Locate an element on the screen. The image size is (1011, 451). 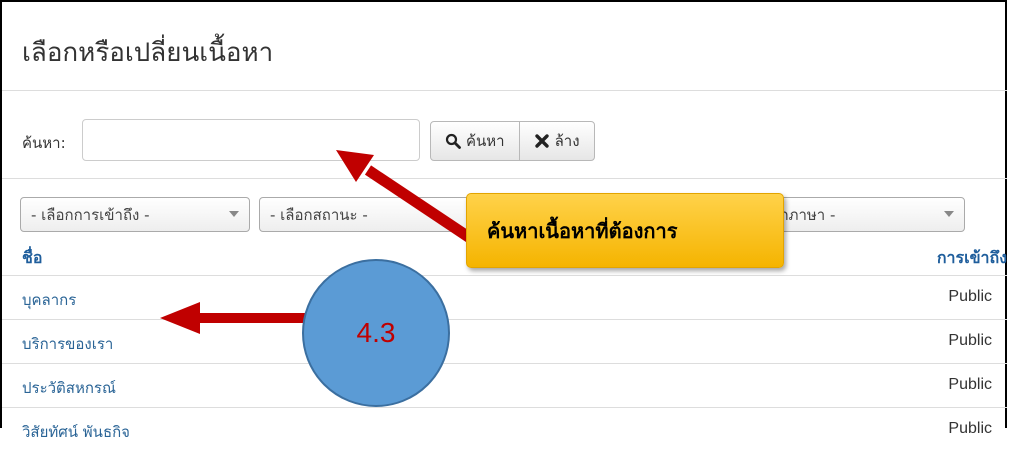
status-filter-value: - เลือกสถานะ - is located at coordinates (319, 214).